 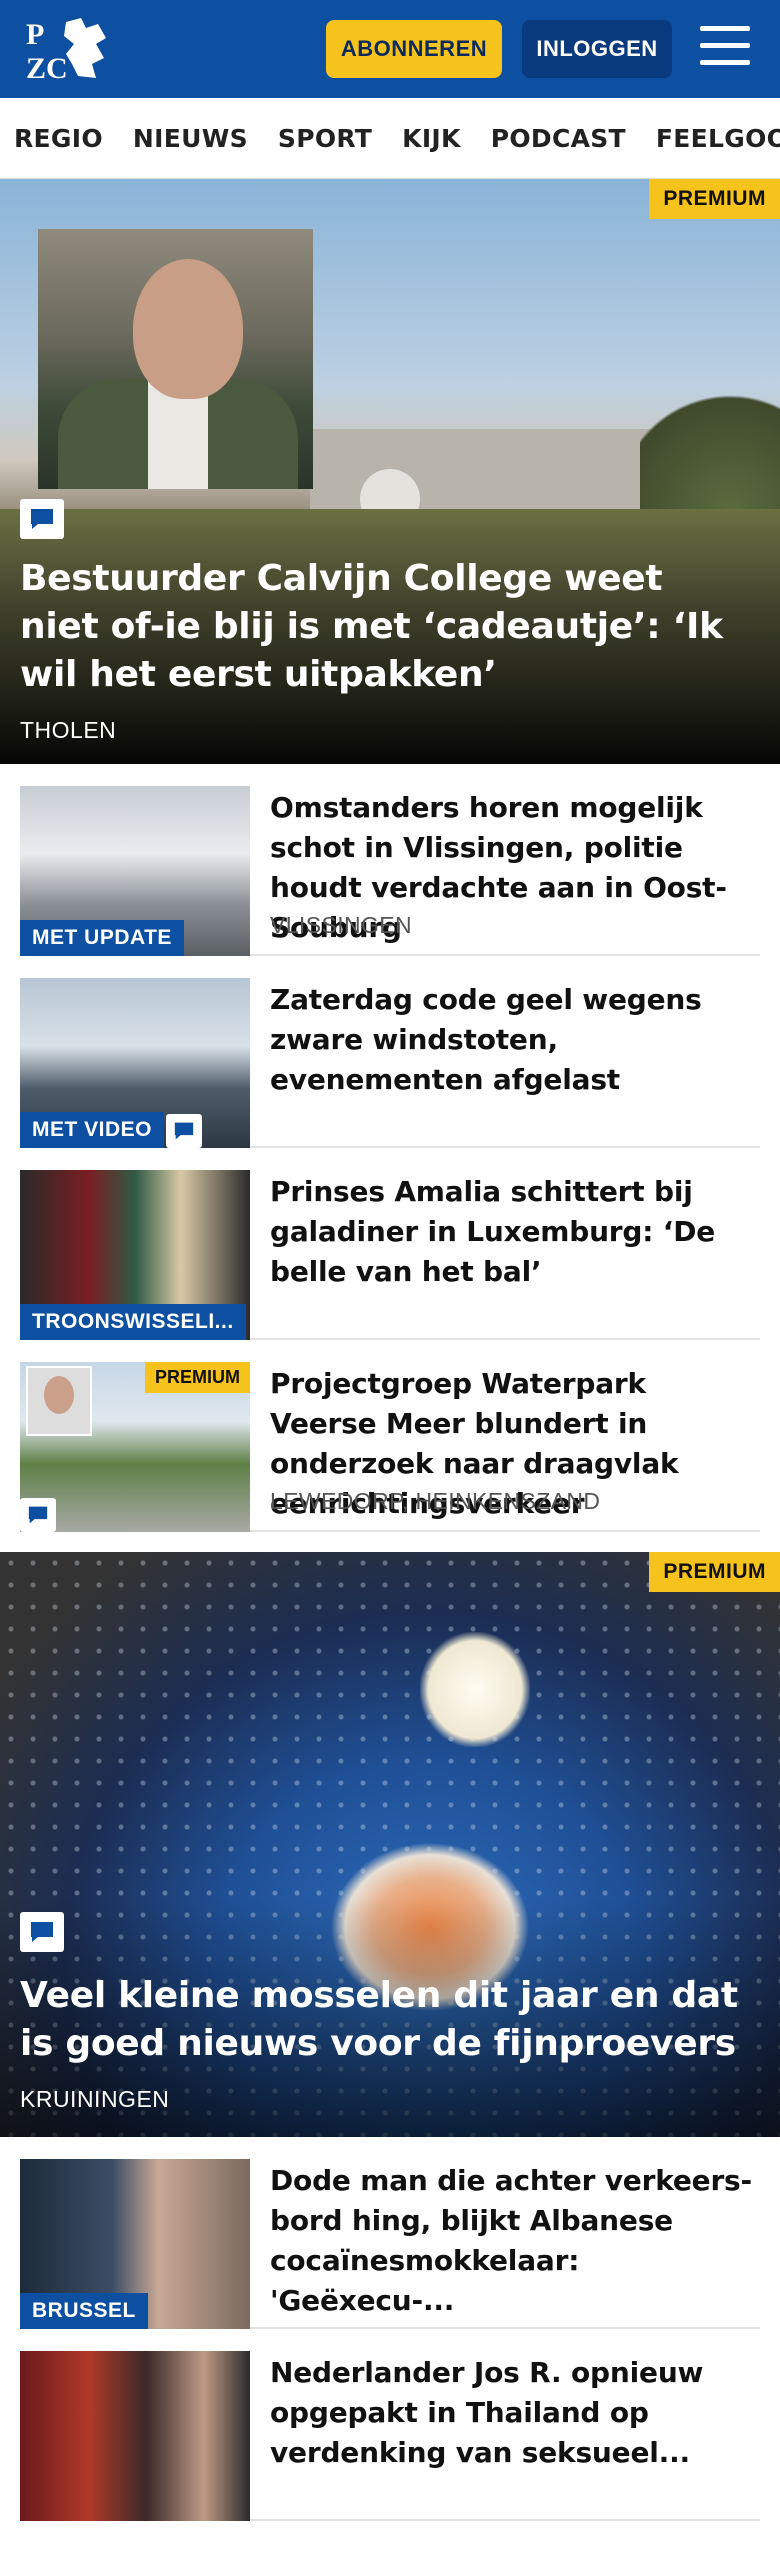 I want to click on article-location: LEWEDORP, HEINKENSZAND, so click(x=435, y=1501).